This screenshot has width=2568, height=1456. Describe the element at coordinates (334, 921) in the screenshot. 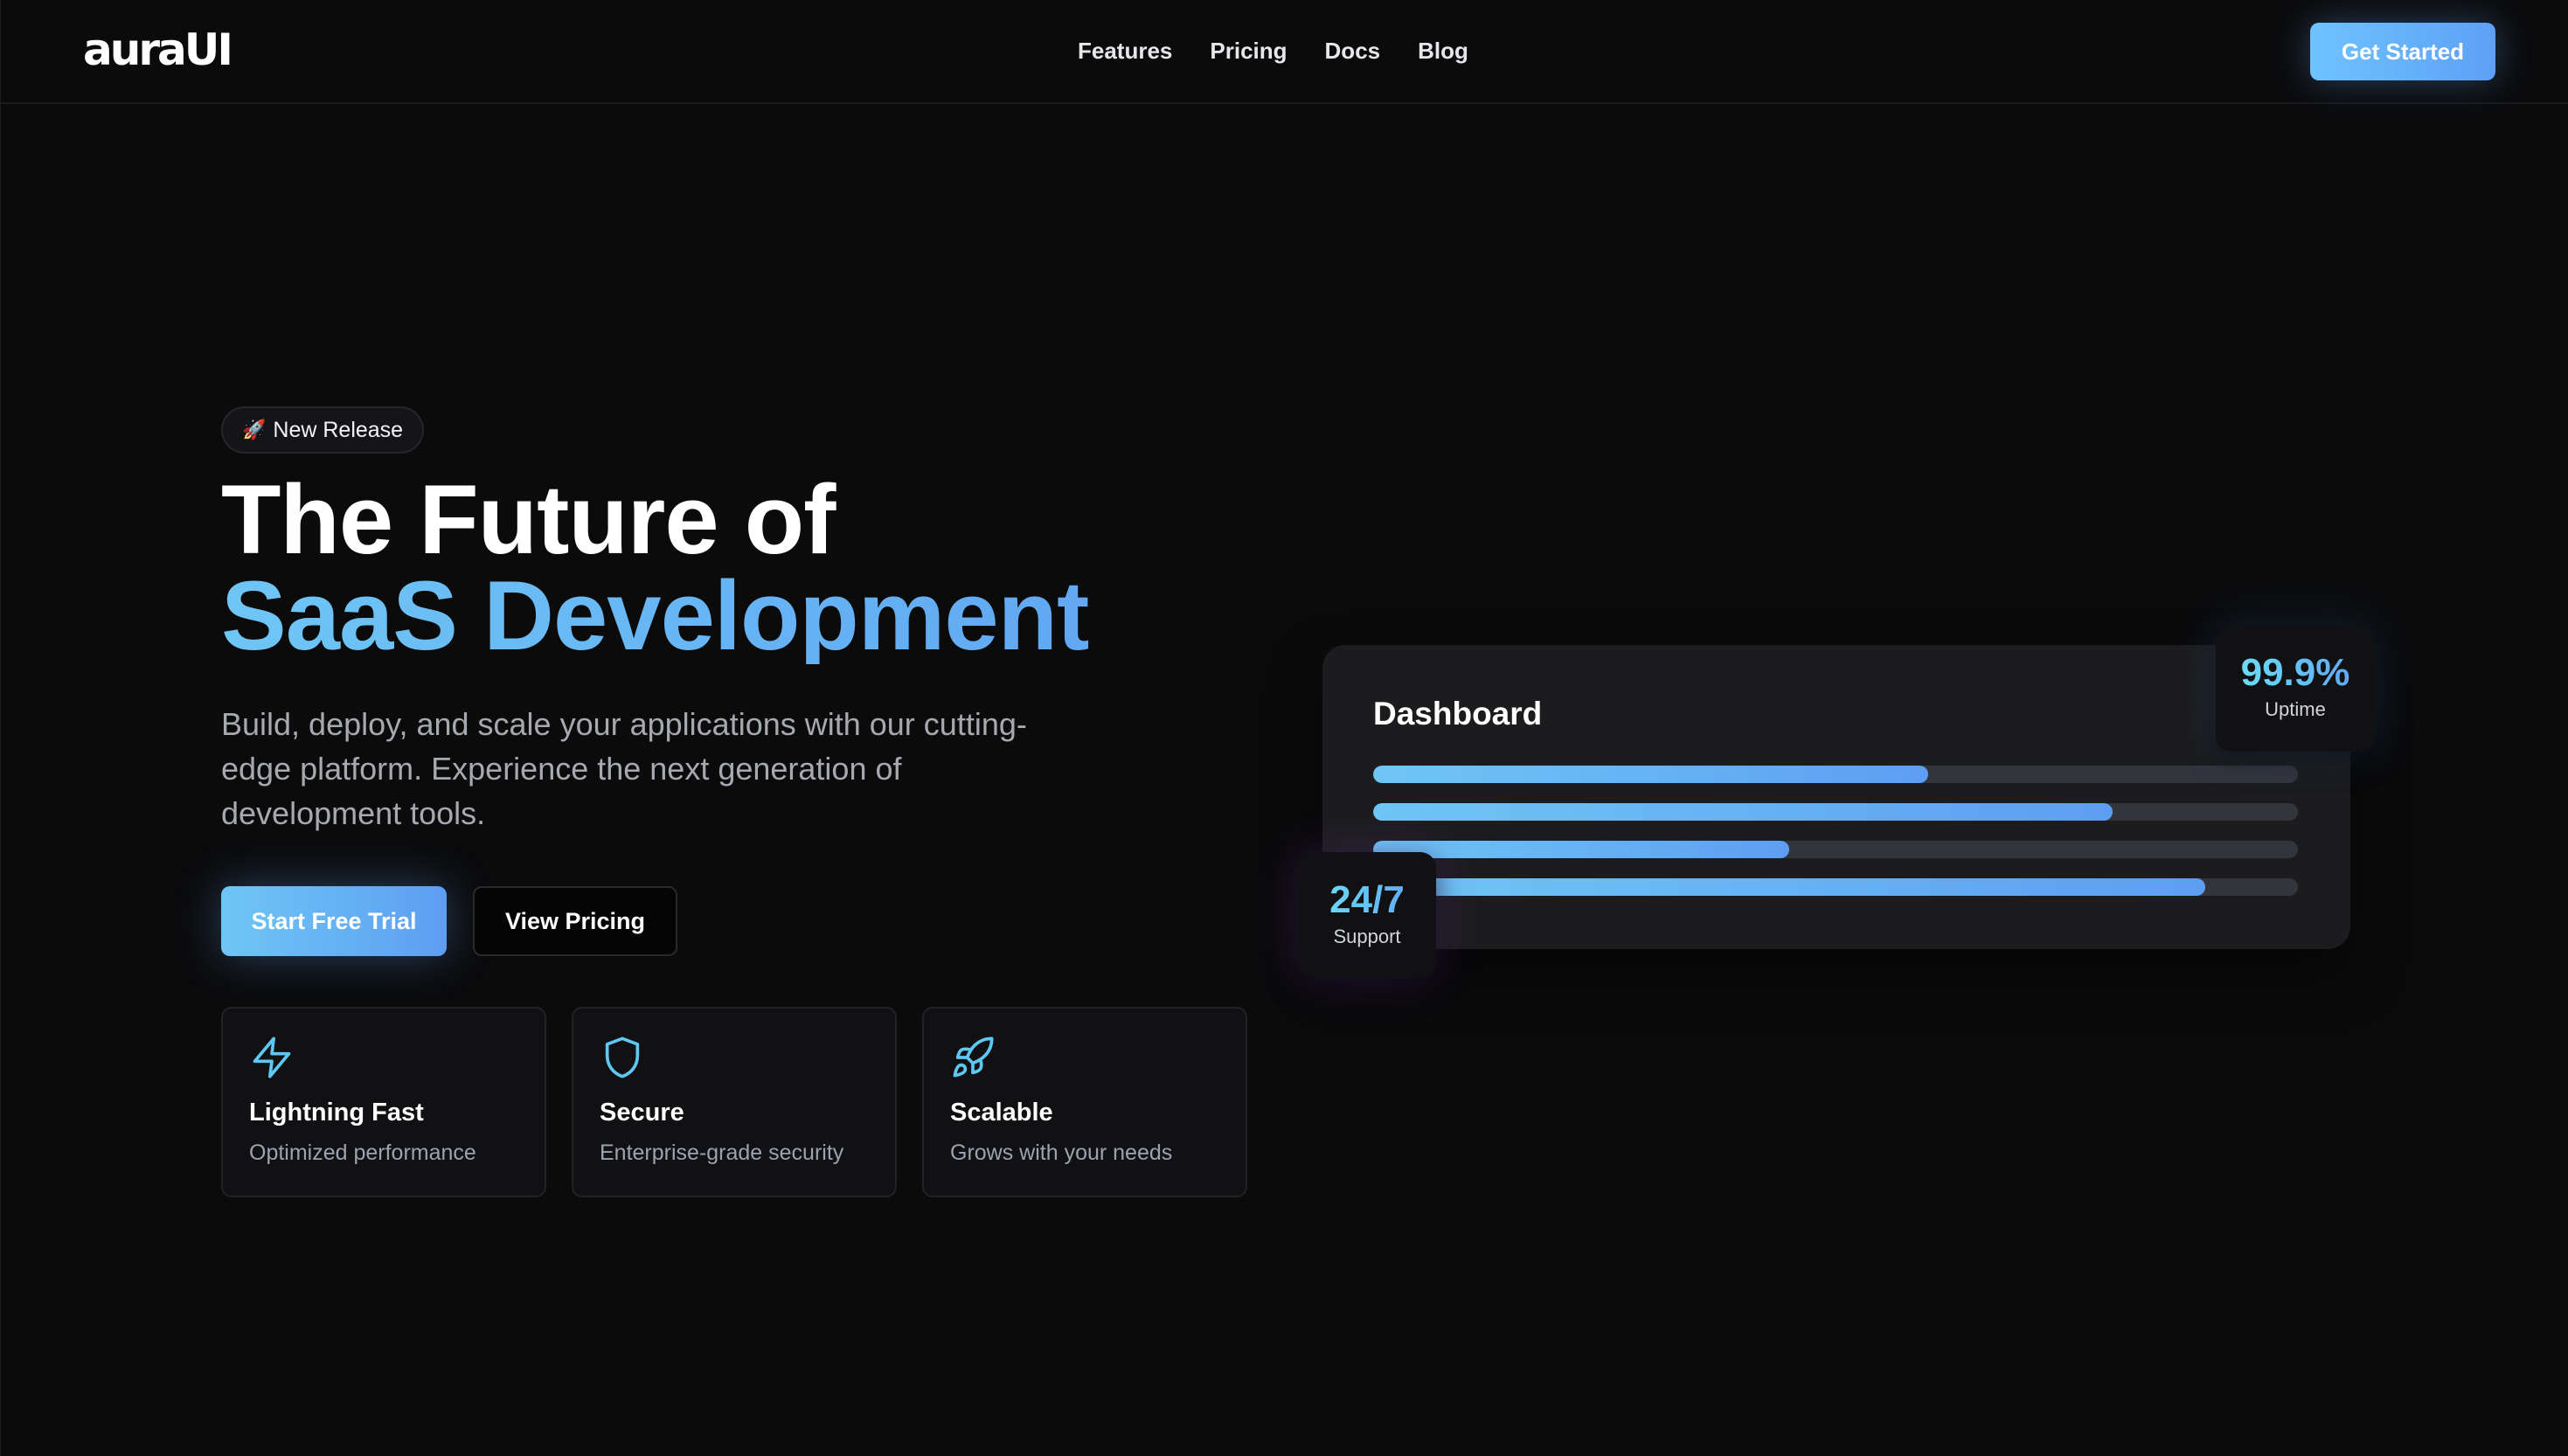

I see `start-free-trial-button: Start Free Trial` at that location.